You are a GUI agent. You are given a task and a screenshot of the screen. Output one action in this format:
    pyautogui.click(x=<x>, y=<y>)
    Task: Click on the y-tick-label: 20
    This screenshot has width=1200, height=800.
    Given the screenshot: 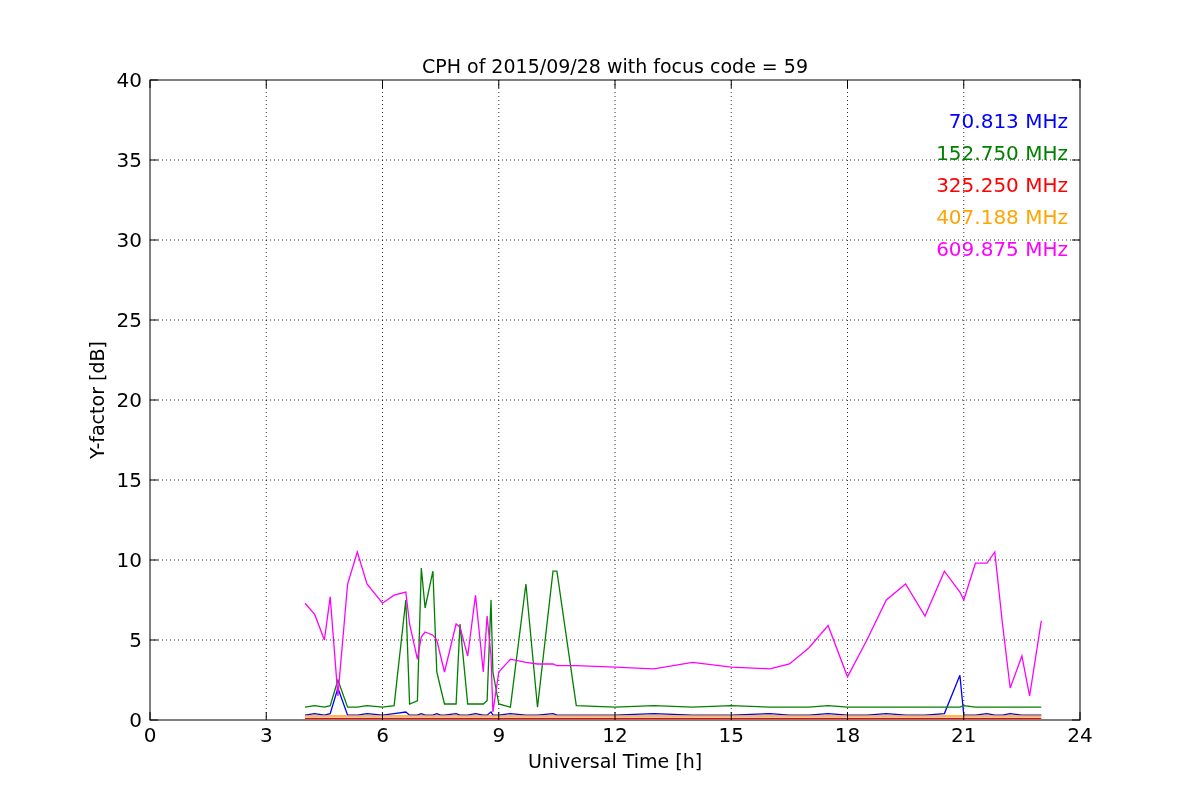 What is the action you would take?
    pyautogui.click(x=129, y=400)
    